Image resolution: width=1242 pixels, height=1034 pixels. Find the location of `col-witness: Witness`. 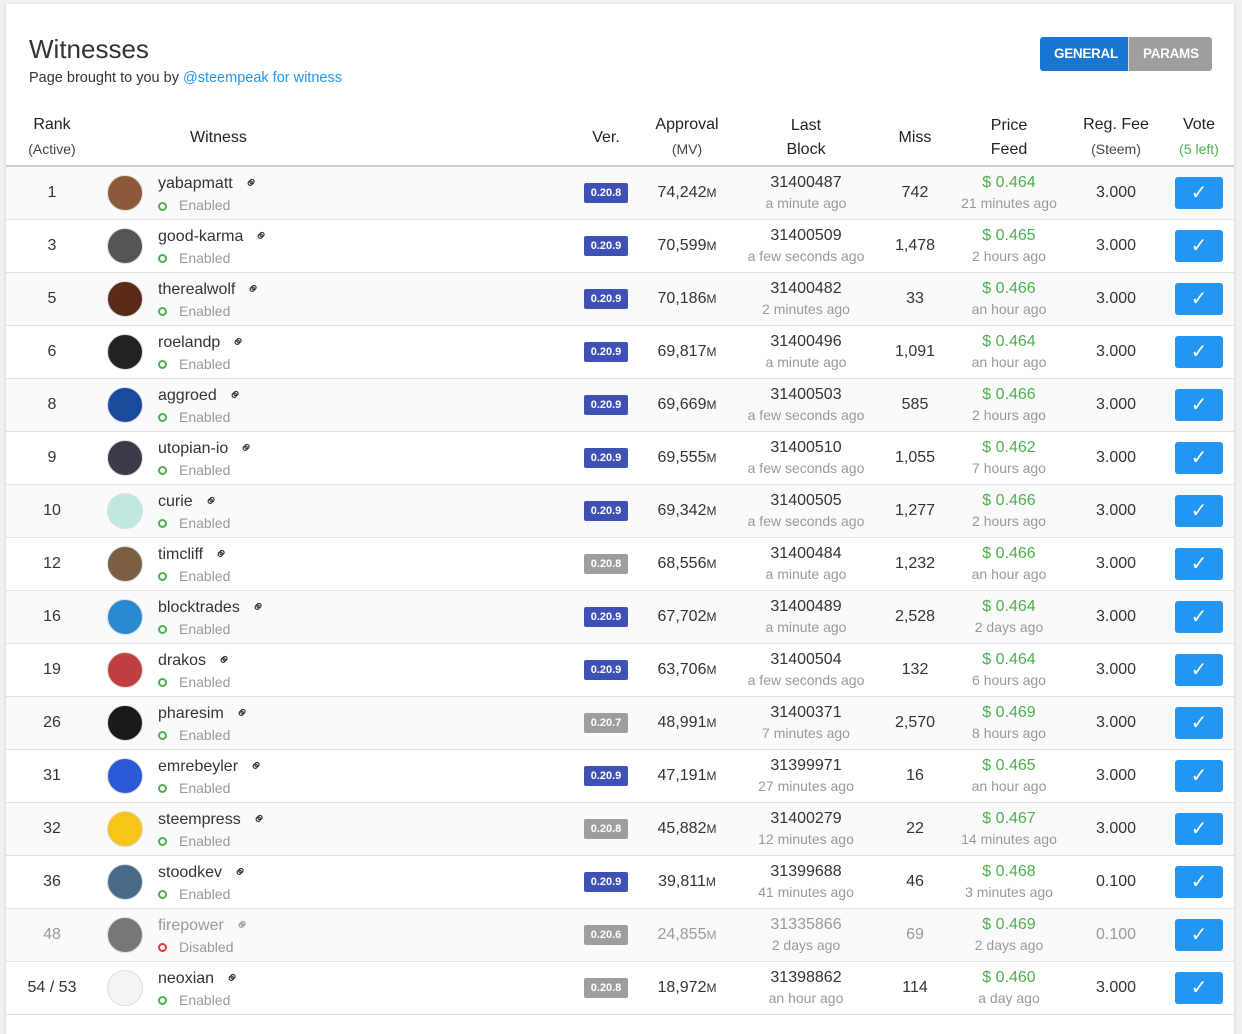

col-witness: Witness is located at coordinates (334, 138).